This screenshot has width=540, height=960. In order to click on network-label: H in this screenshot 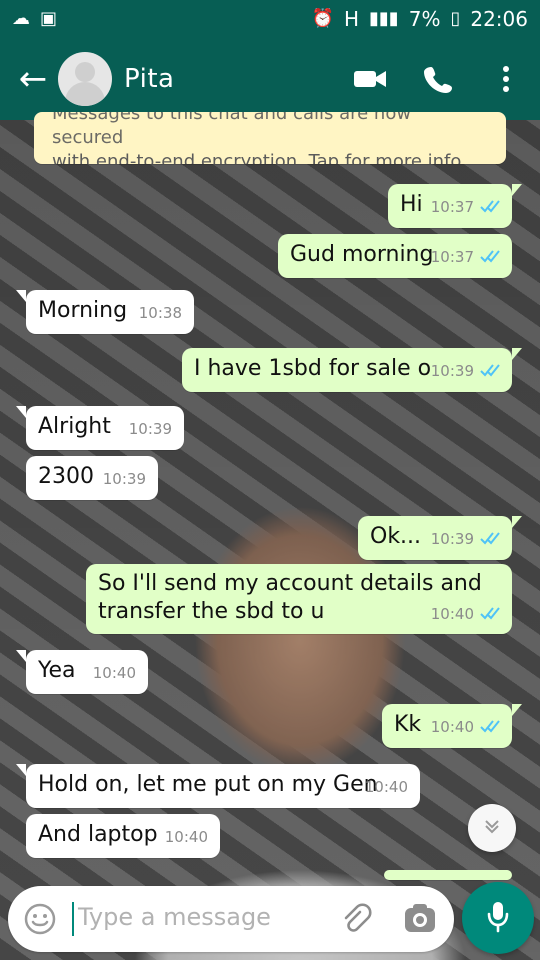, I will do `click(351, 19)`.